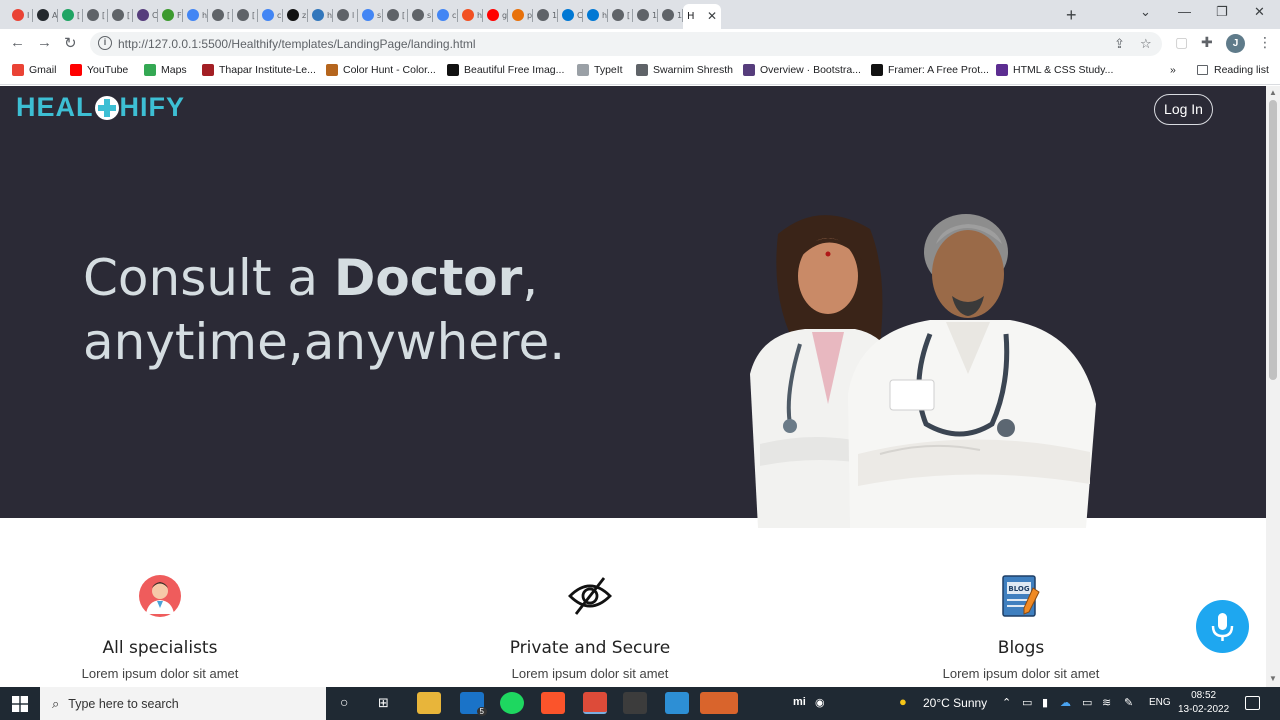 The image size is (1280, 720). I want to click on cortana-icon: ○, so click(344, 702).